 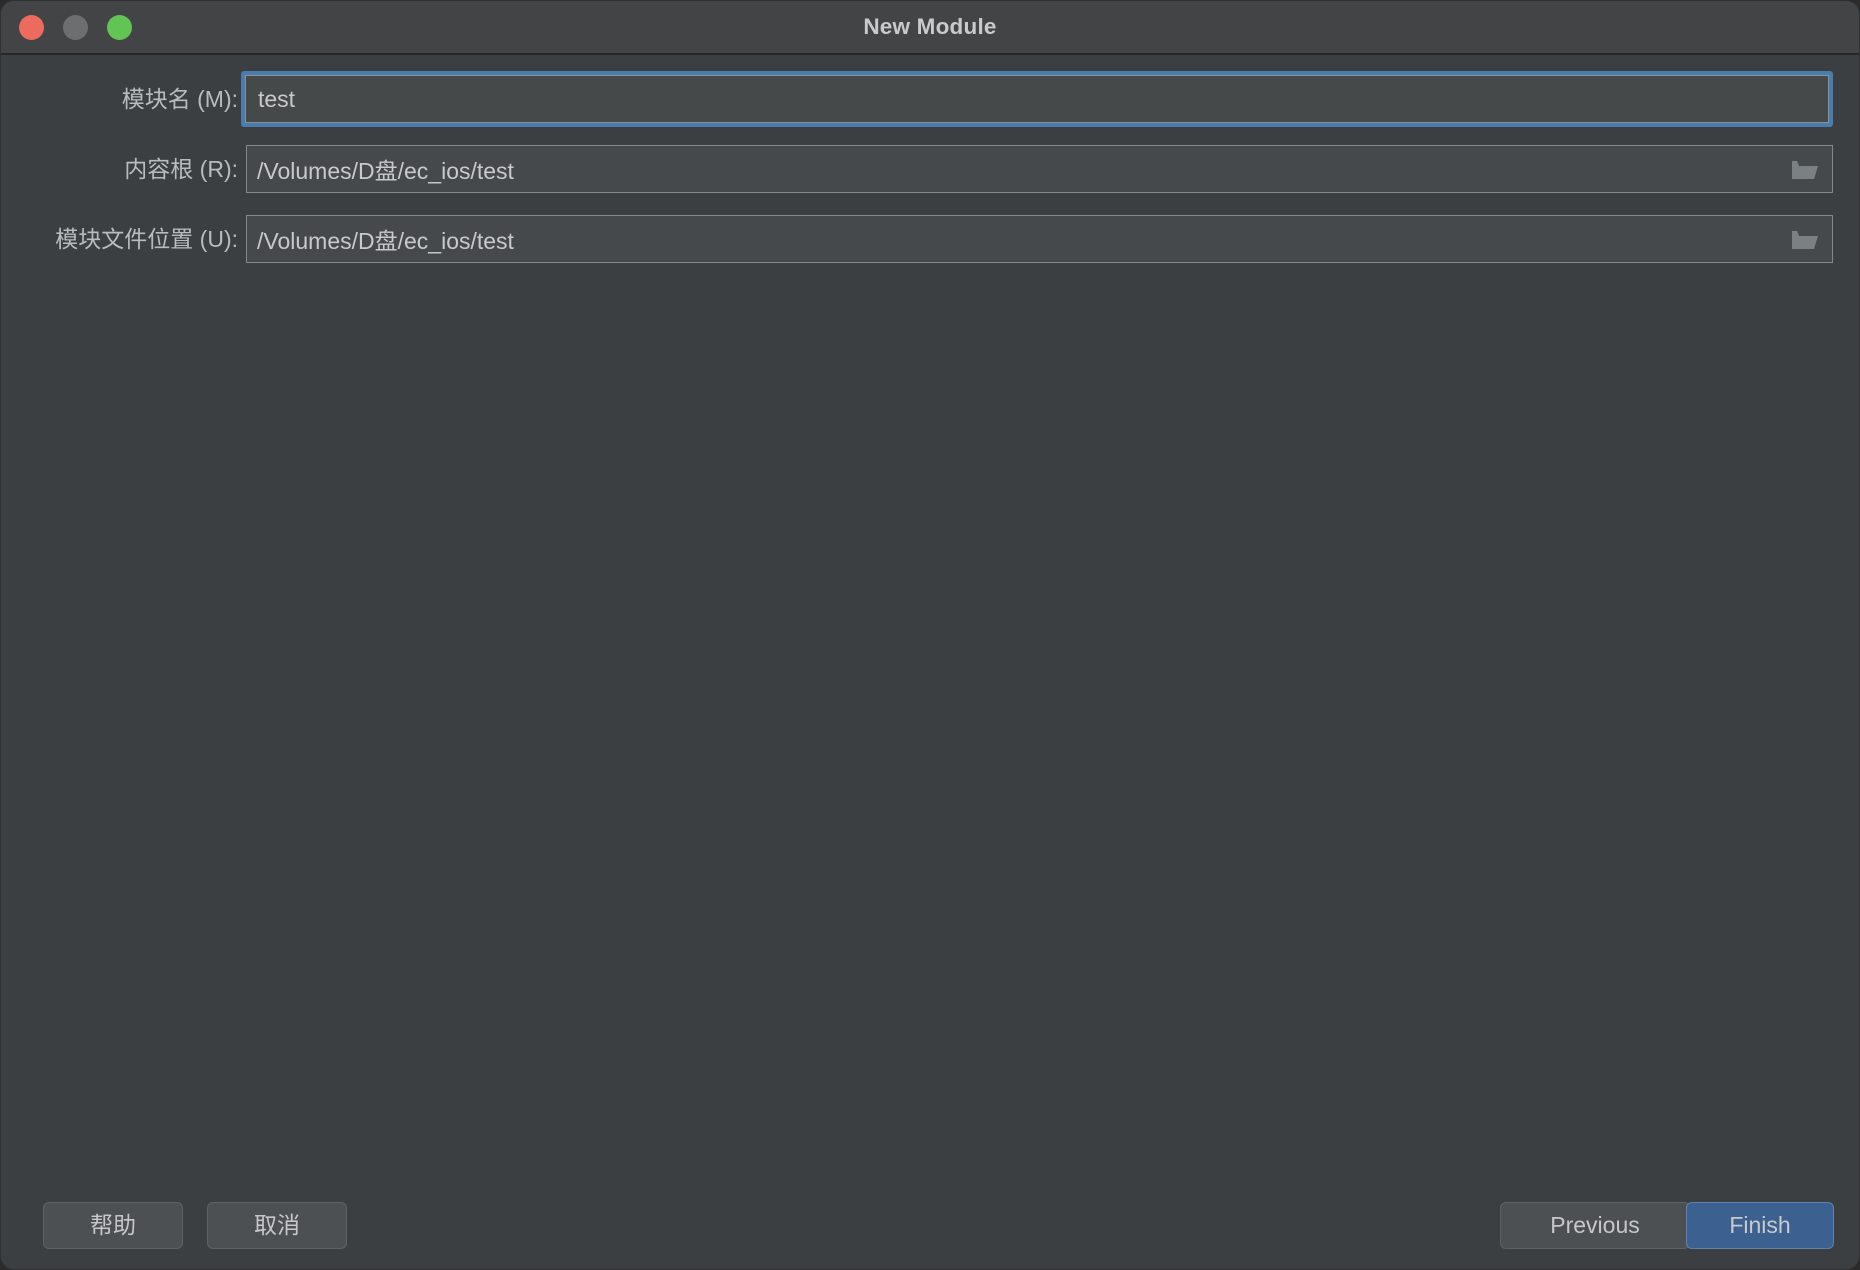 I want to click on window-title: New Module, so click(x=930, y=26).